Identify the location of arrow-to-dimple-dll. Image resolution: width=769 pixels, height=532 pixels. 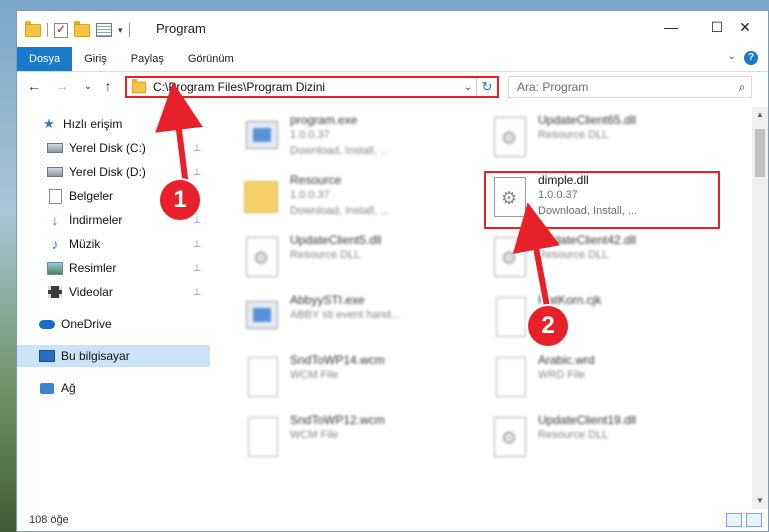
(536, 257).